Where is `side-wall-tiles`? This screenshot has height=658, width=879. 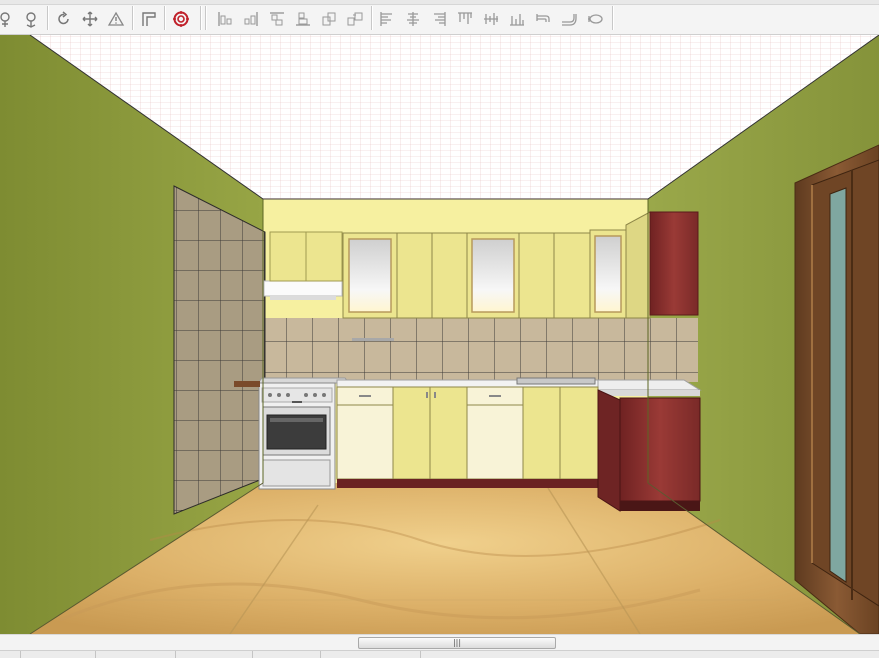
side-wall-tiles is located at coordinates (219, 350).